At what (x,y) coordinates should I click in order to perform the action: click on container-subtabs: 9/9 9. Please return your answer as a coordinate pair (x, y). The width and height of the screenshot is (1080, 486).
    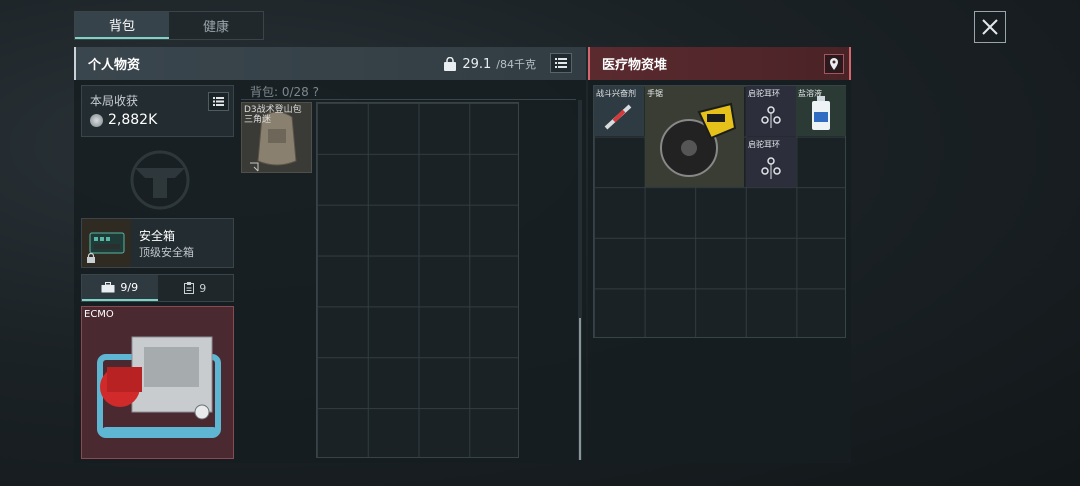
    Looking at the image, I should click on (157, 288).